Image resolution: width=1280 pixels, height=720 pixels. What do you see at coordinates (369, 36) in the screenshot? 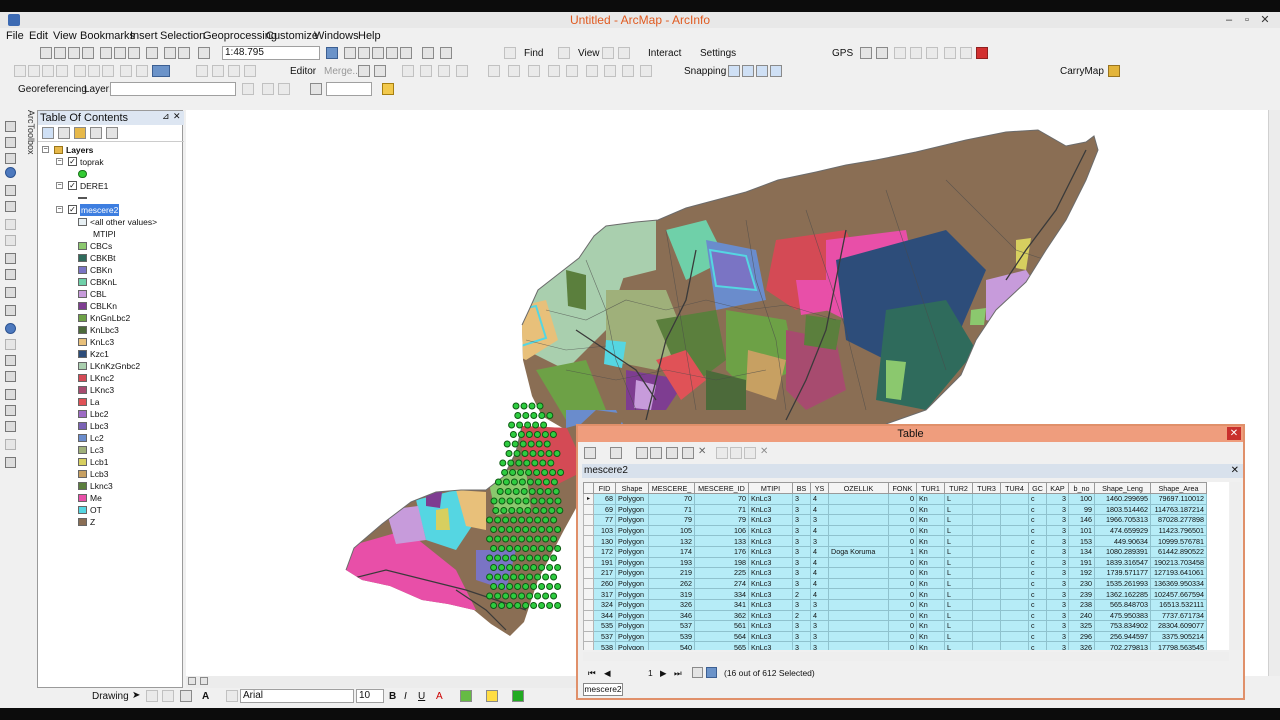
I see `menu-help: Help` at bounding box center [369, 36].